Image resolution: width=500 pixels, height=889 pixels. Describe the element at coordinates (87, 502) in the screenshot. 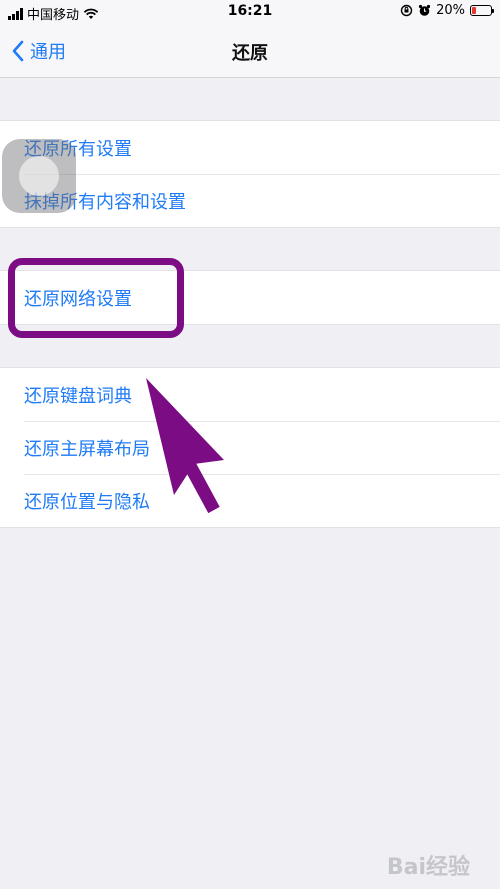

I see `row-label: 还原位置与隐私` at that location.